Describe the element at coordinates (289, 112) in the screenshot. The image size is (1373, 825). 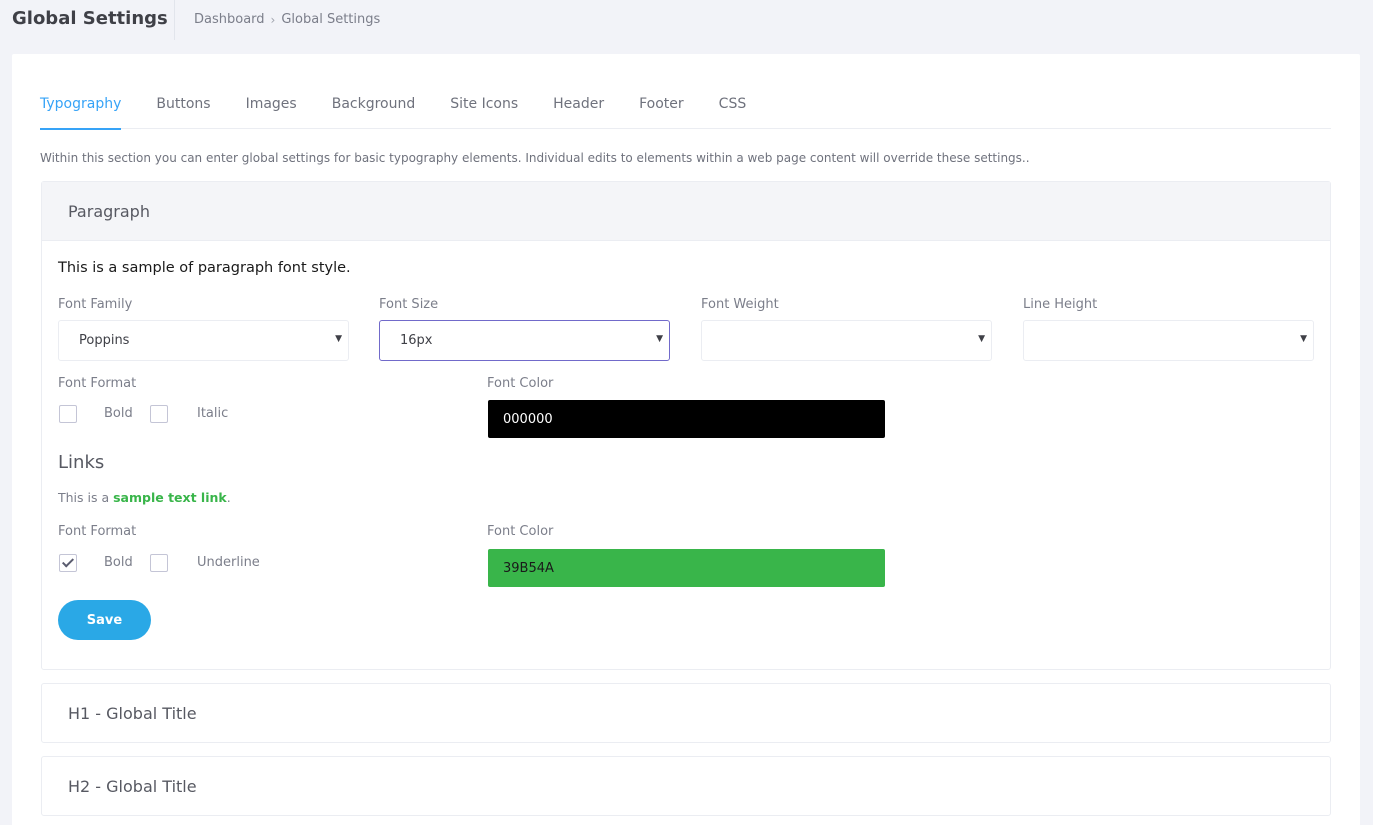
I see `tab-images: Images` at that location.